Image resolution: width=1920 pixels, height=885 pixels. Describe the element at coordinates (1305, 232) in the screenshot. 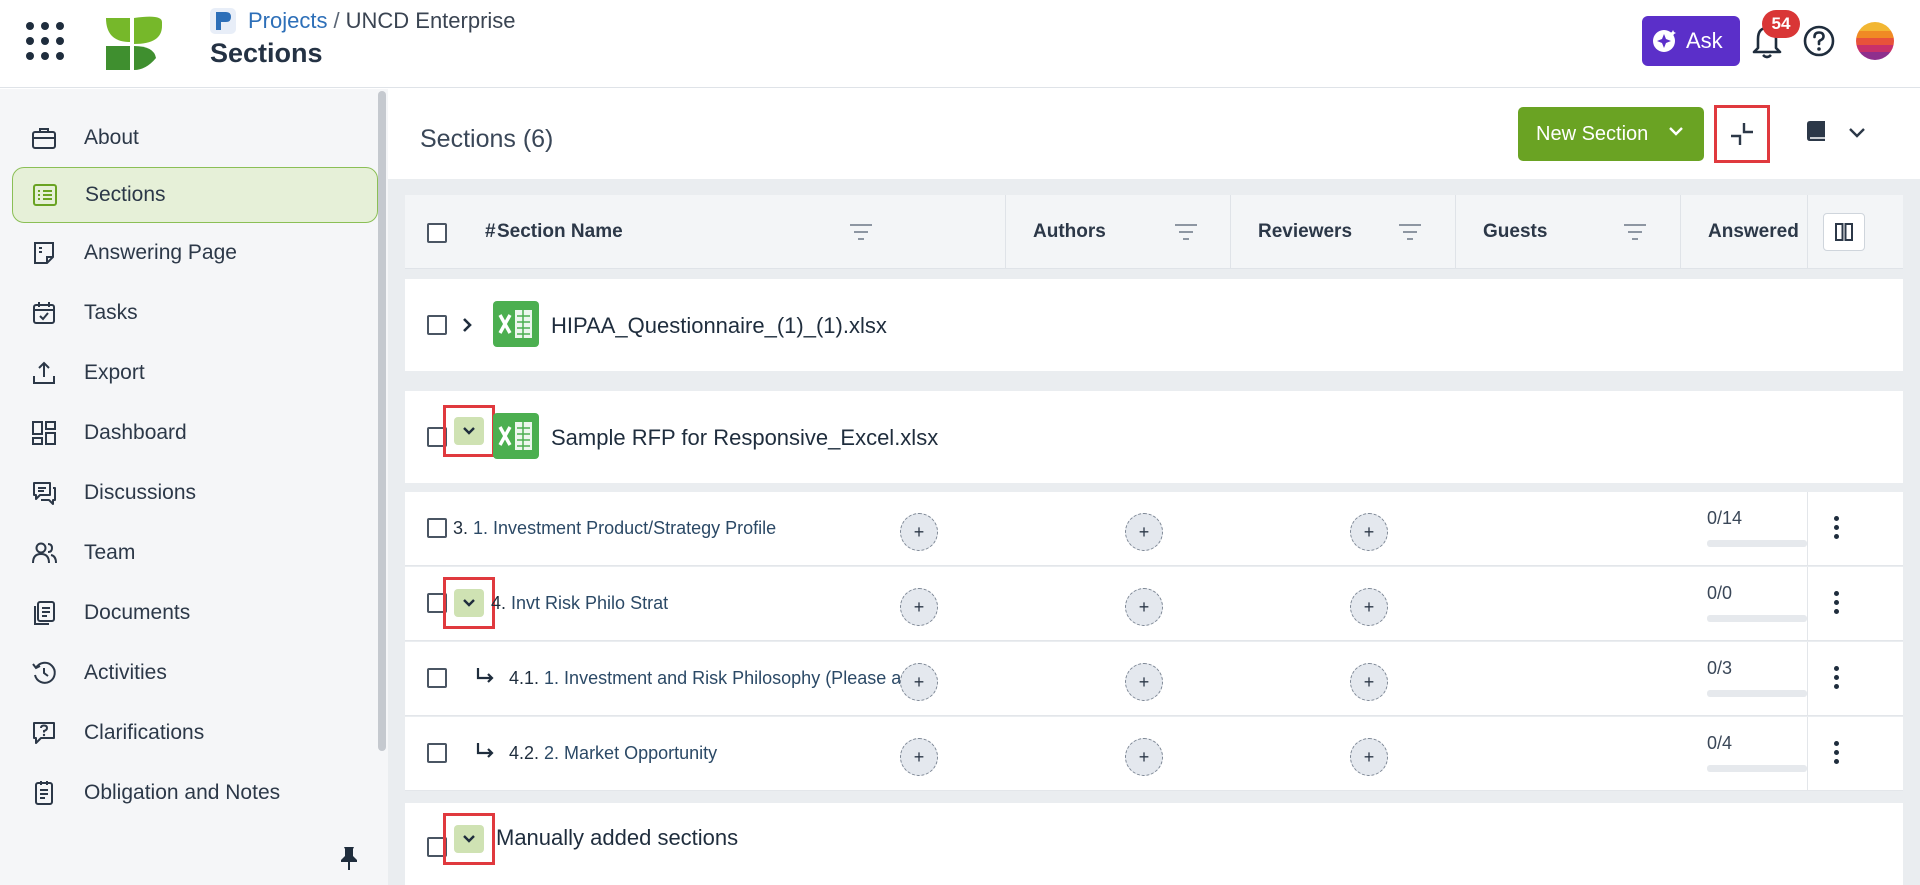

I see `column-reviewers: Reviewers` at that location.